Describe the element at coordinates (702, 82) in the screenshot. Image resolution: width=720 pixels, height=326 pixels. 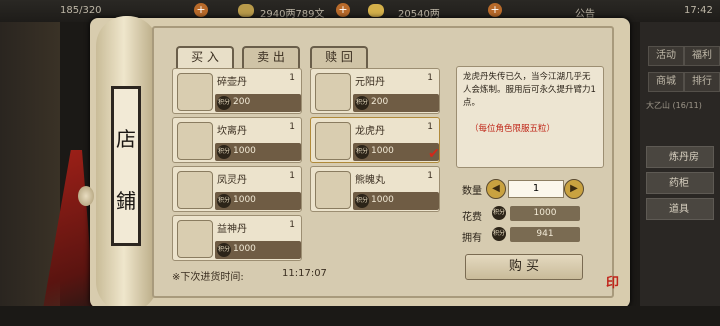
I see `rank-button: 排行` at that location.